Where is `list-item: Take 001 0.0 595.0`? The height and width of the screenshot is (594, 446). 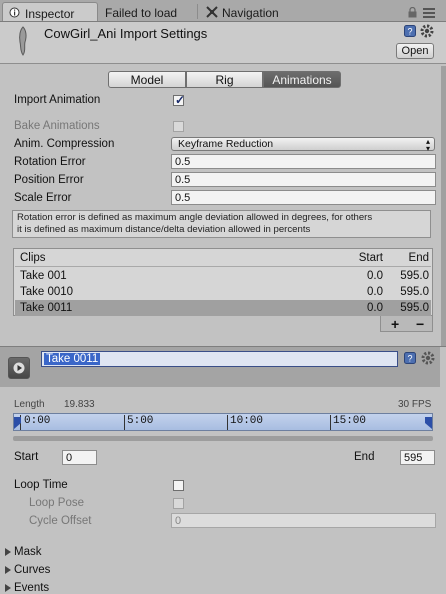
list-item: Take 001 0.0 595.0 is located at coordinates (223, 276).